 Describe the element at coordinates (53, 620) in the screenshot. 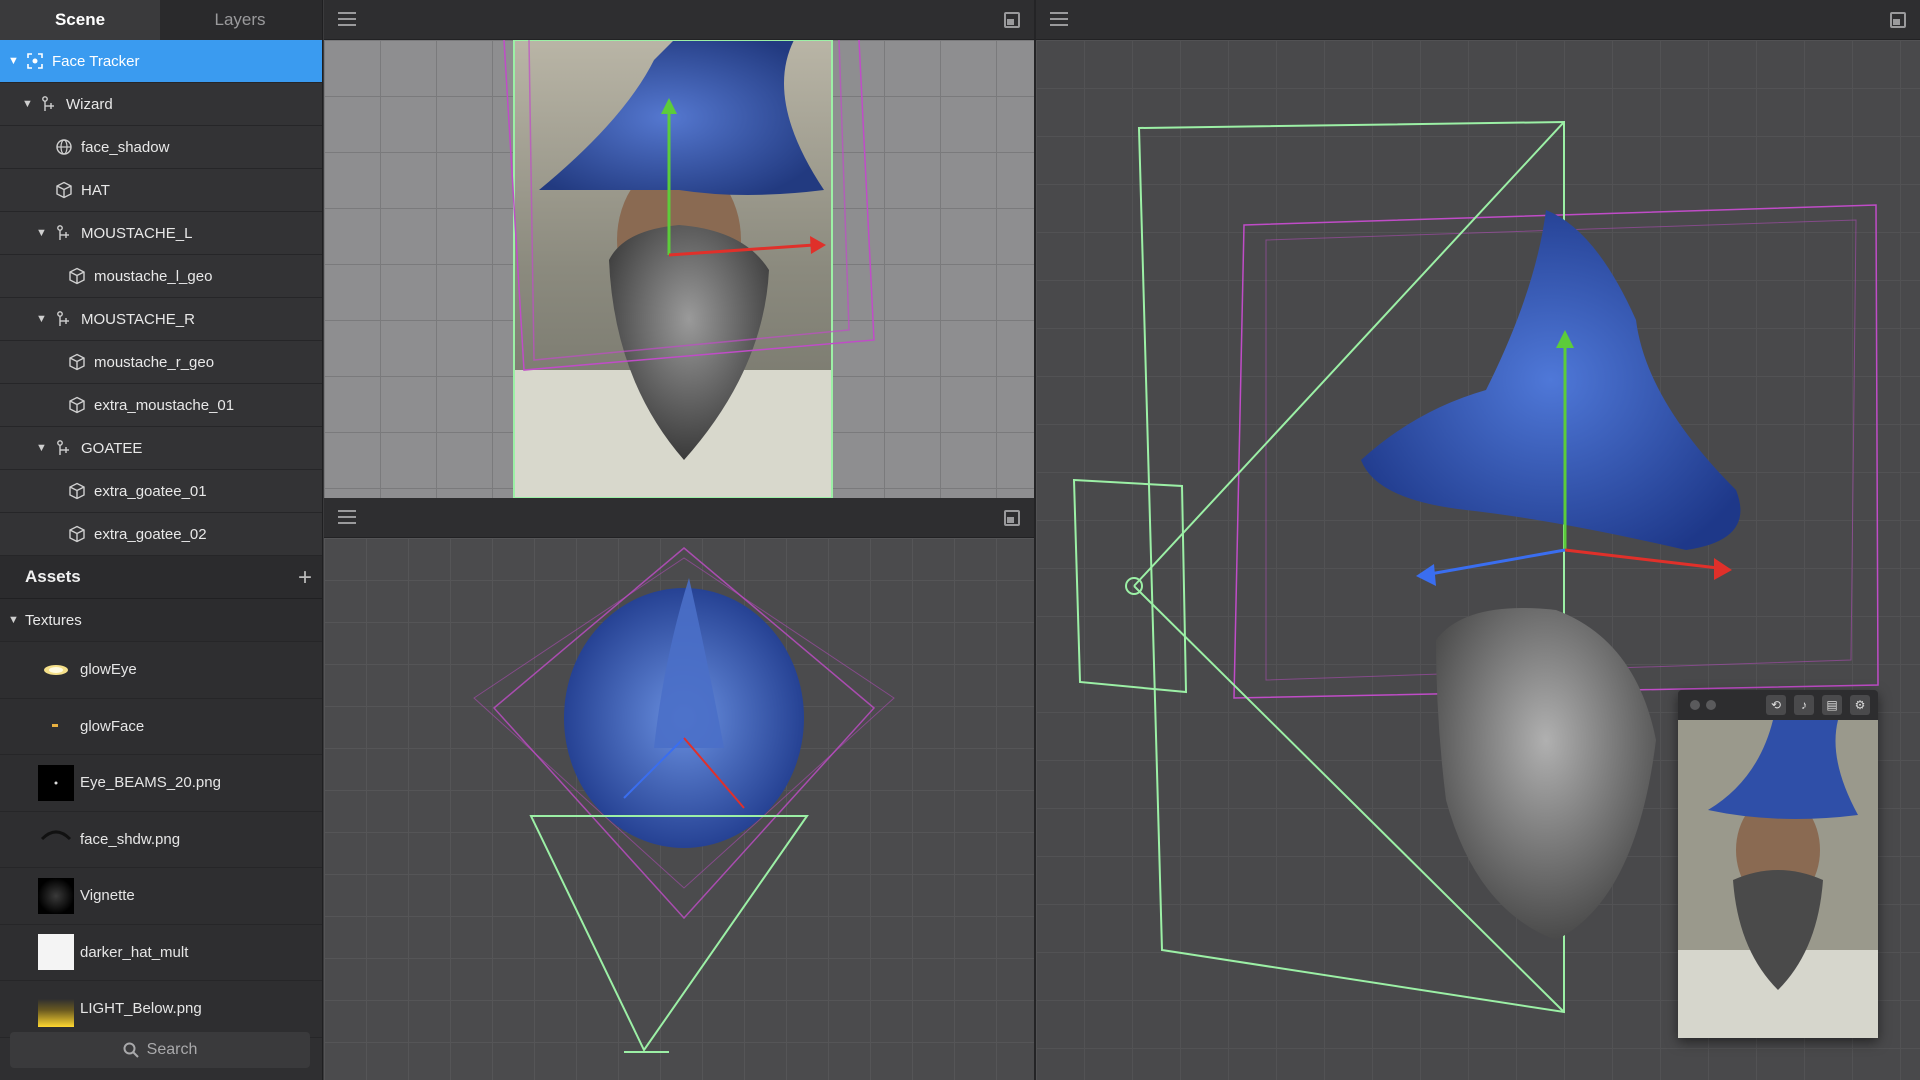

I see `textures-group-label: Textures` at that location.